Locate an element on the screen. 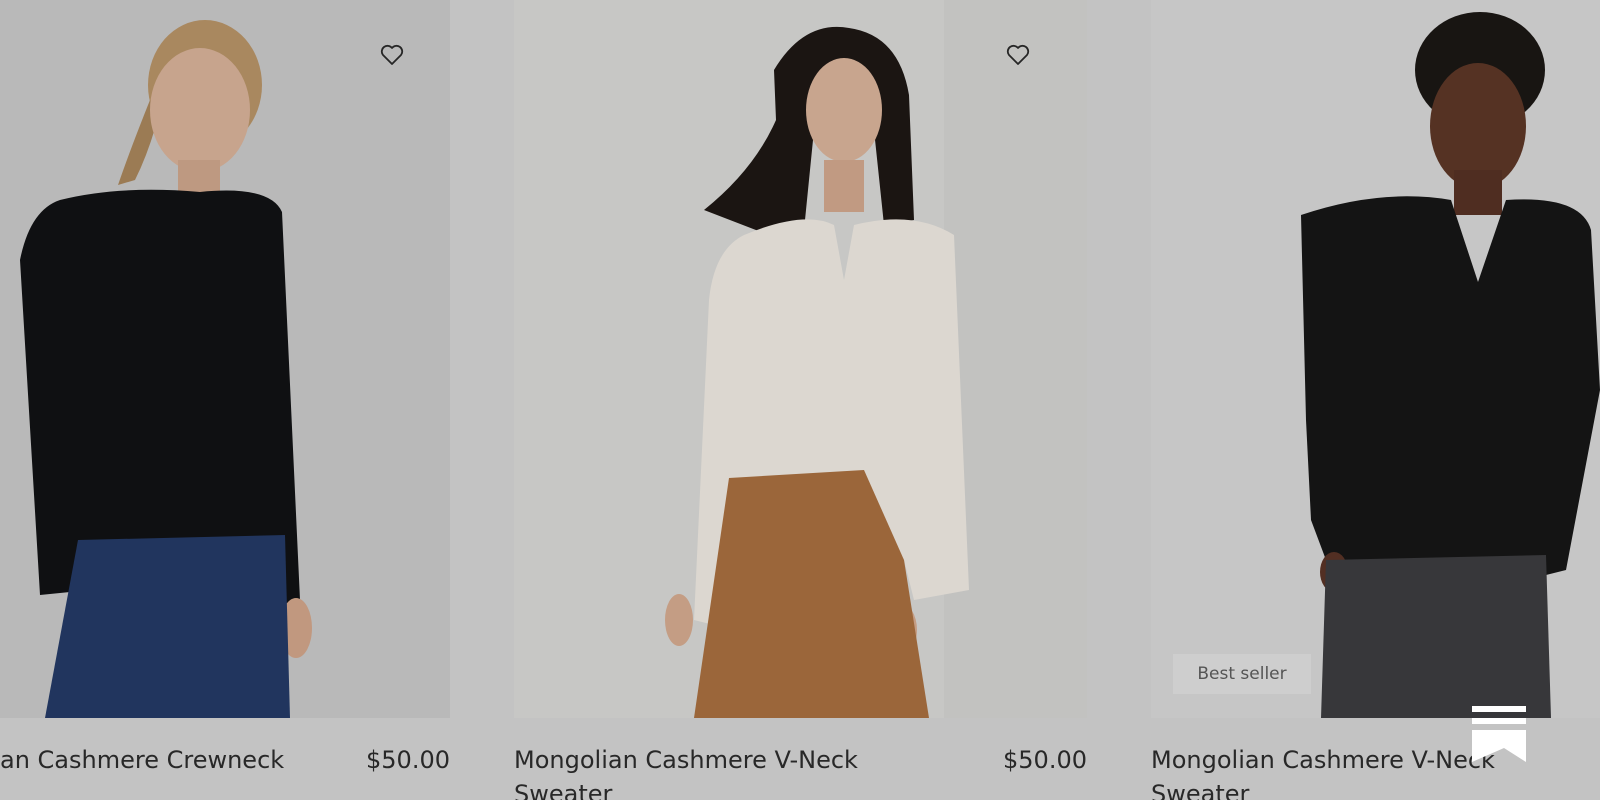 This screenshot has width=1600, height=800. product-caption: an Cashmere Crewneck $50.00 is located at coordinates (225, 770).